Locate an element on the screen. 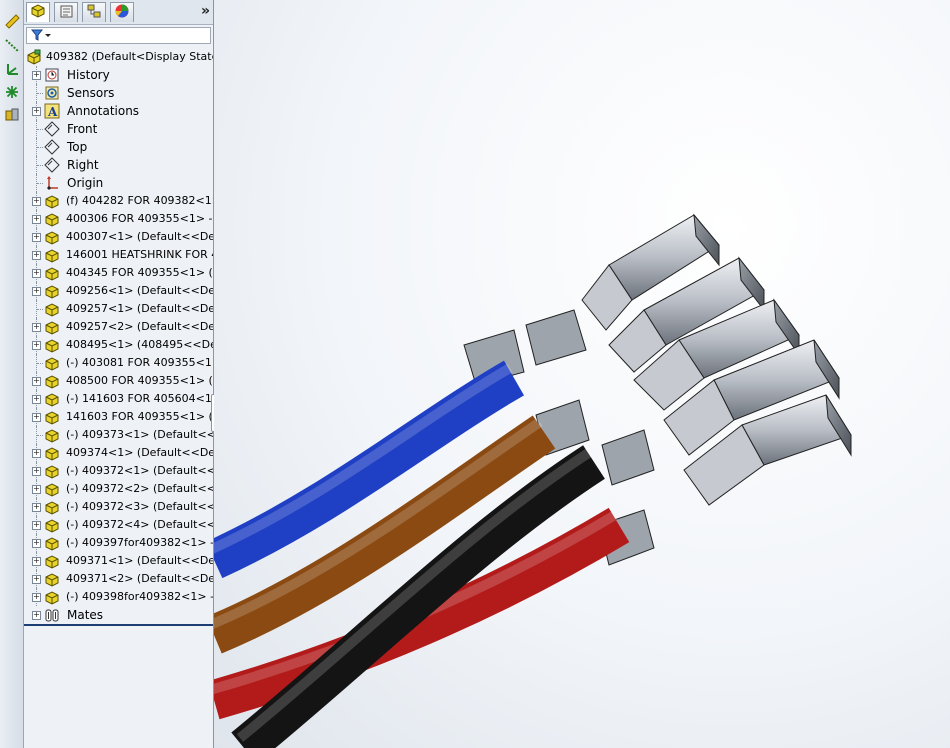 Image resolution: width=950 pixels, height=748 pixels. component-label: 404345 FOR 409355<1> (De is located at coordinates (140, 272).